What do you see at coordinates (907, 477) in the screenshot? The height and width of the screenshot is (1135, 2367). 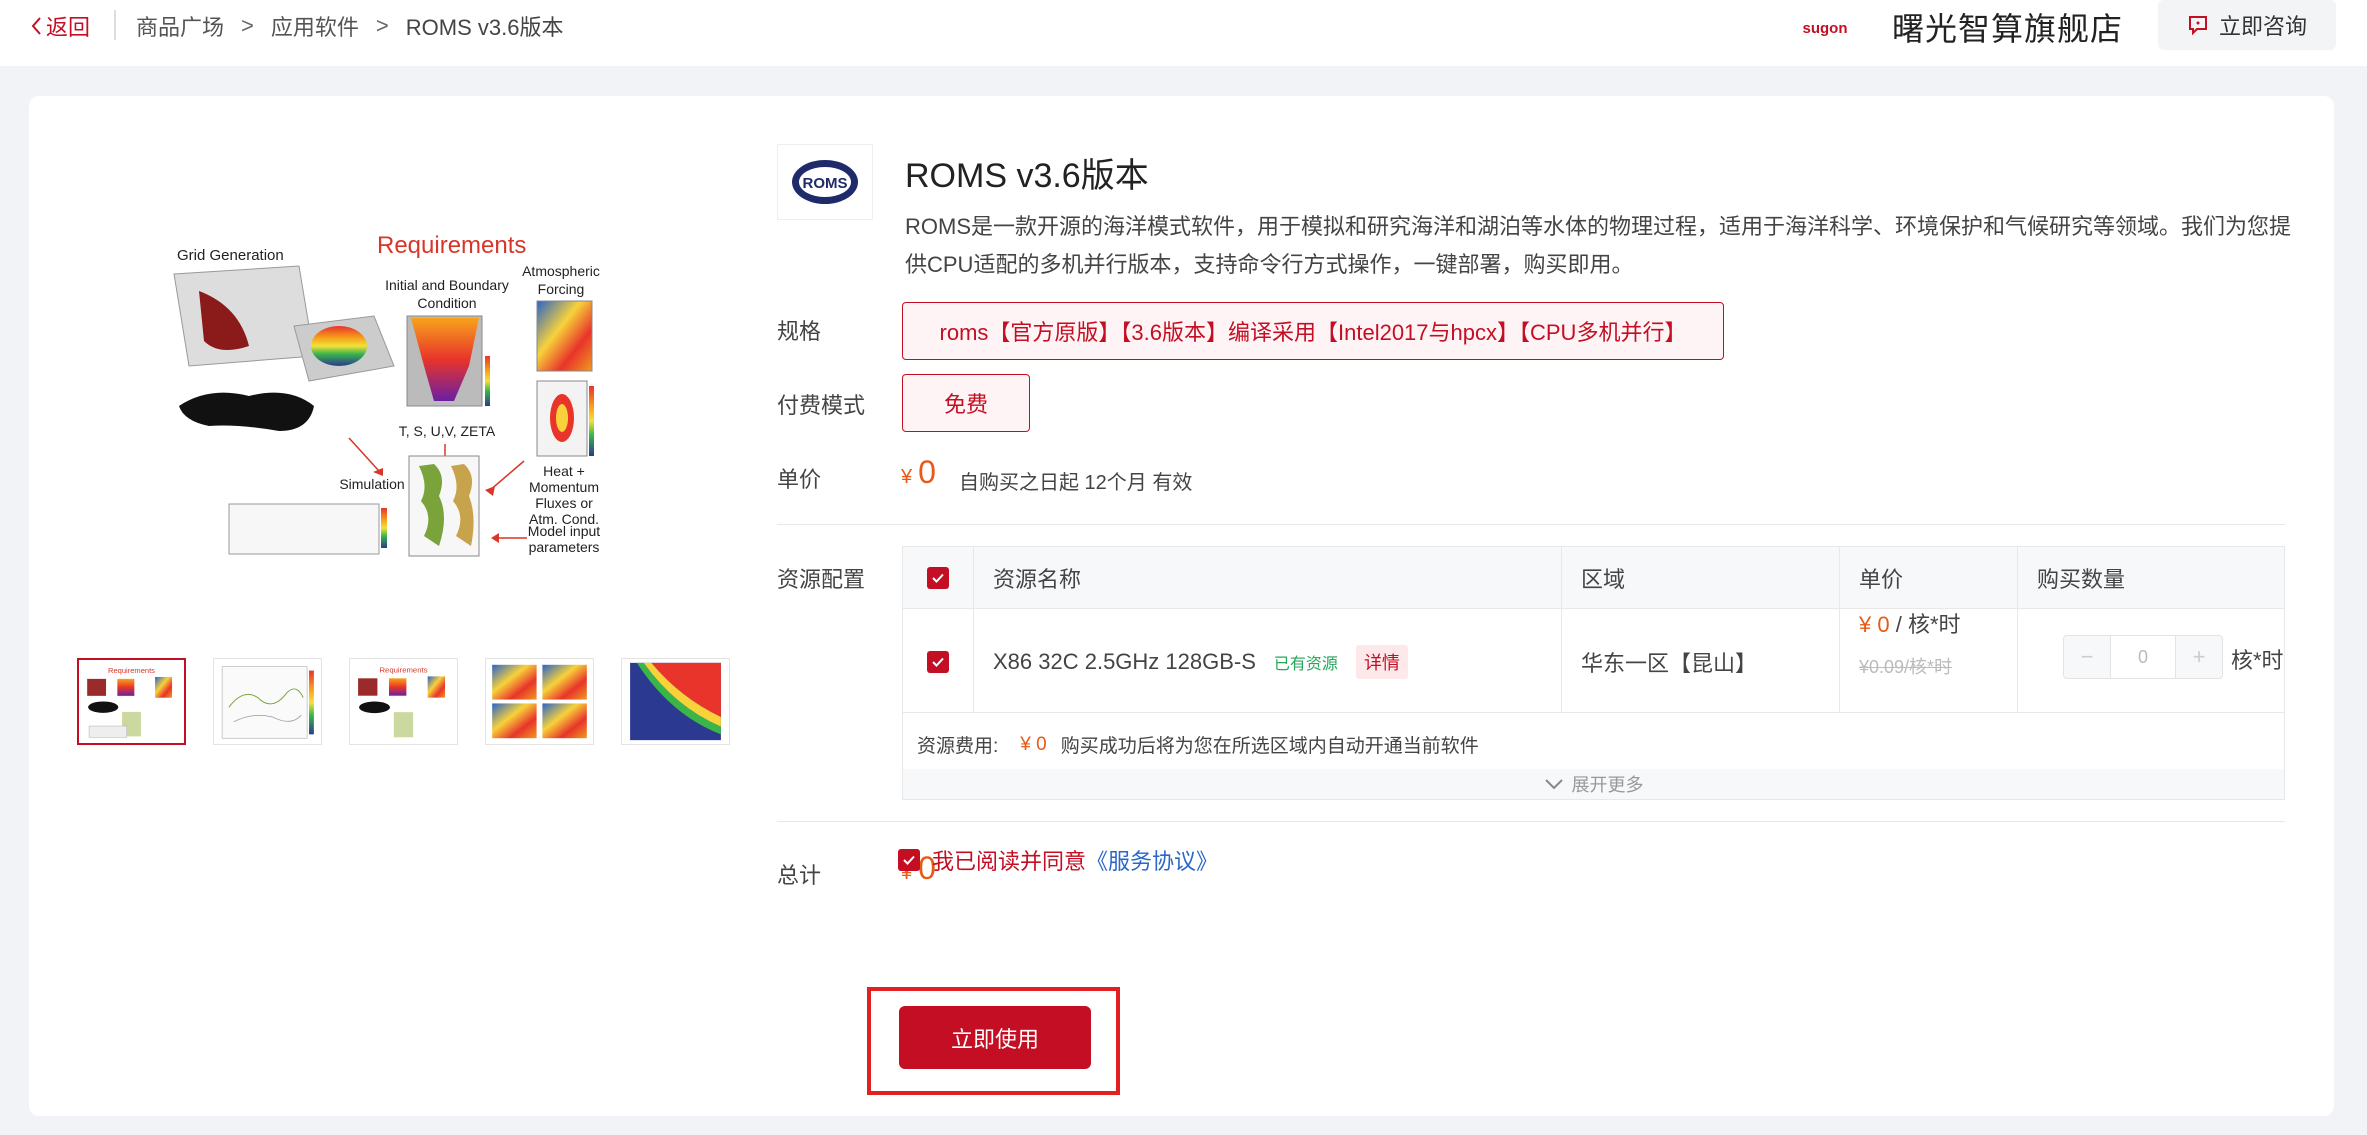 I see `currency-symbol: ¥` at bounding box center [907, 477].